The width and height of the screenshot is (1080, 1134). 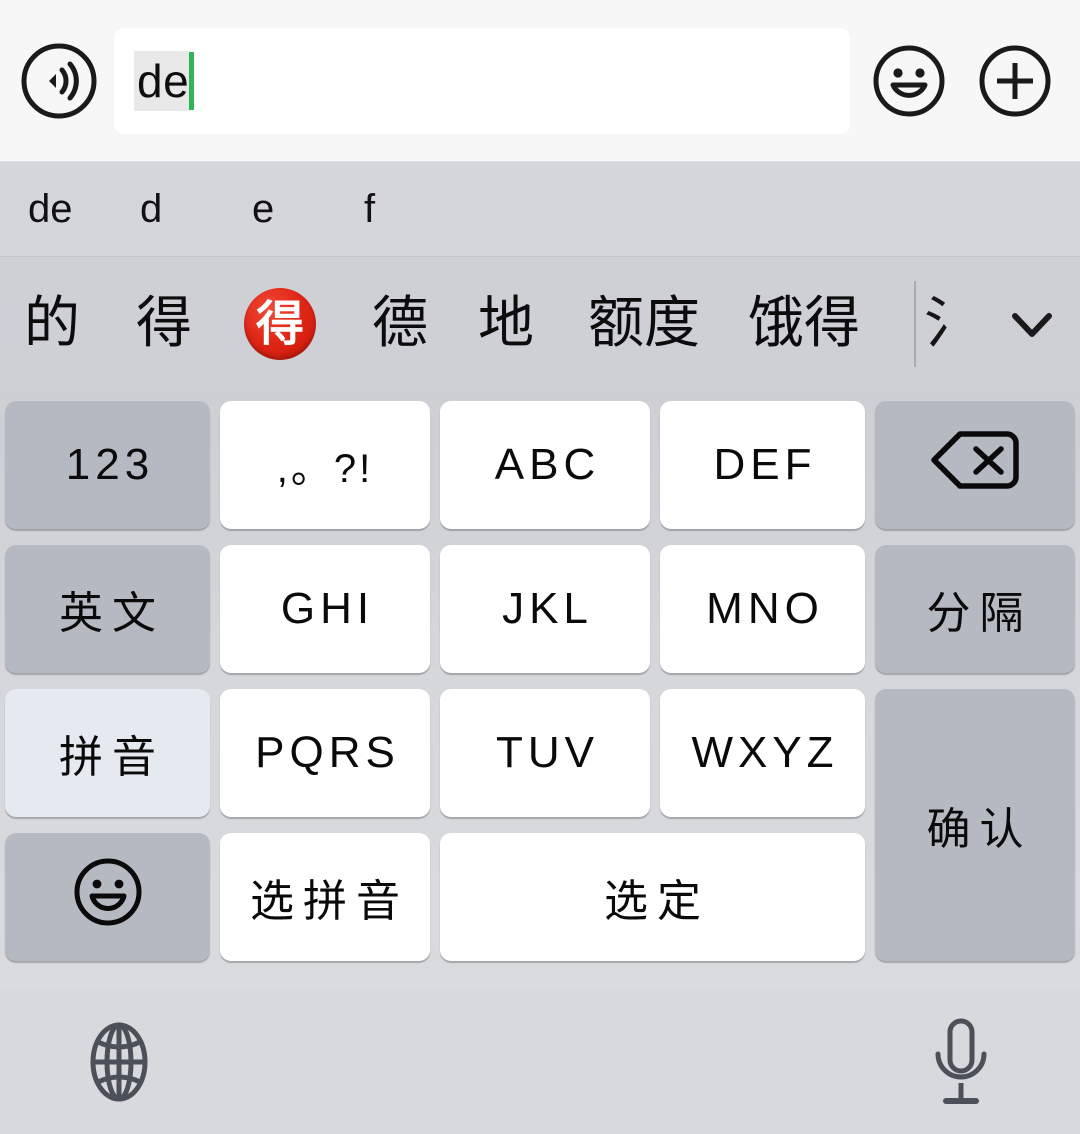 I want to click on candidate-bar: 的得得德地额度饿得氵, so click(x=540, y=324).